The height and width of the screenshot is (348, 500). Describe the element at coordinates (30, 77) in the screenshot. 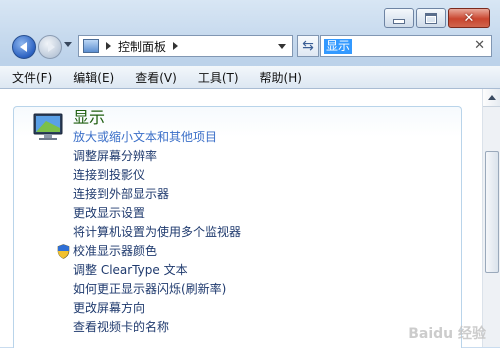

I see `menu-file: 文件(F)` at that location.